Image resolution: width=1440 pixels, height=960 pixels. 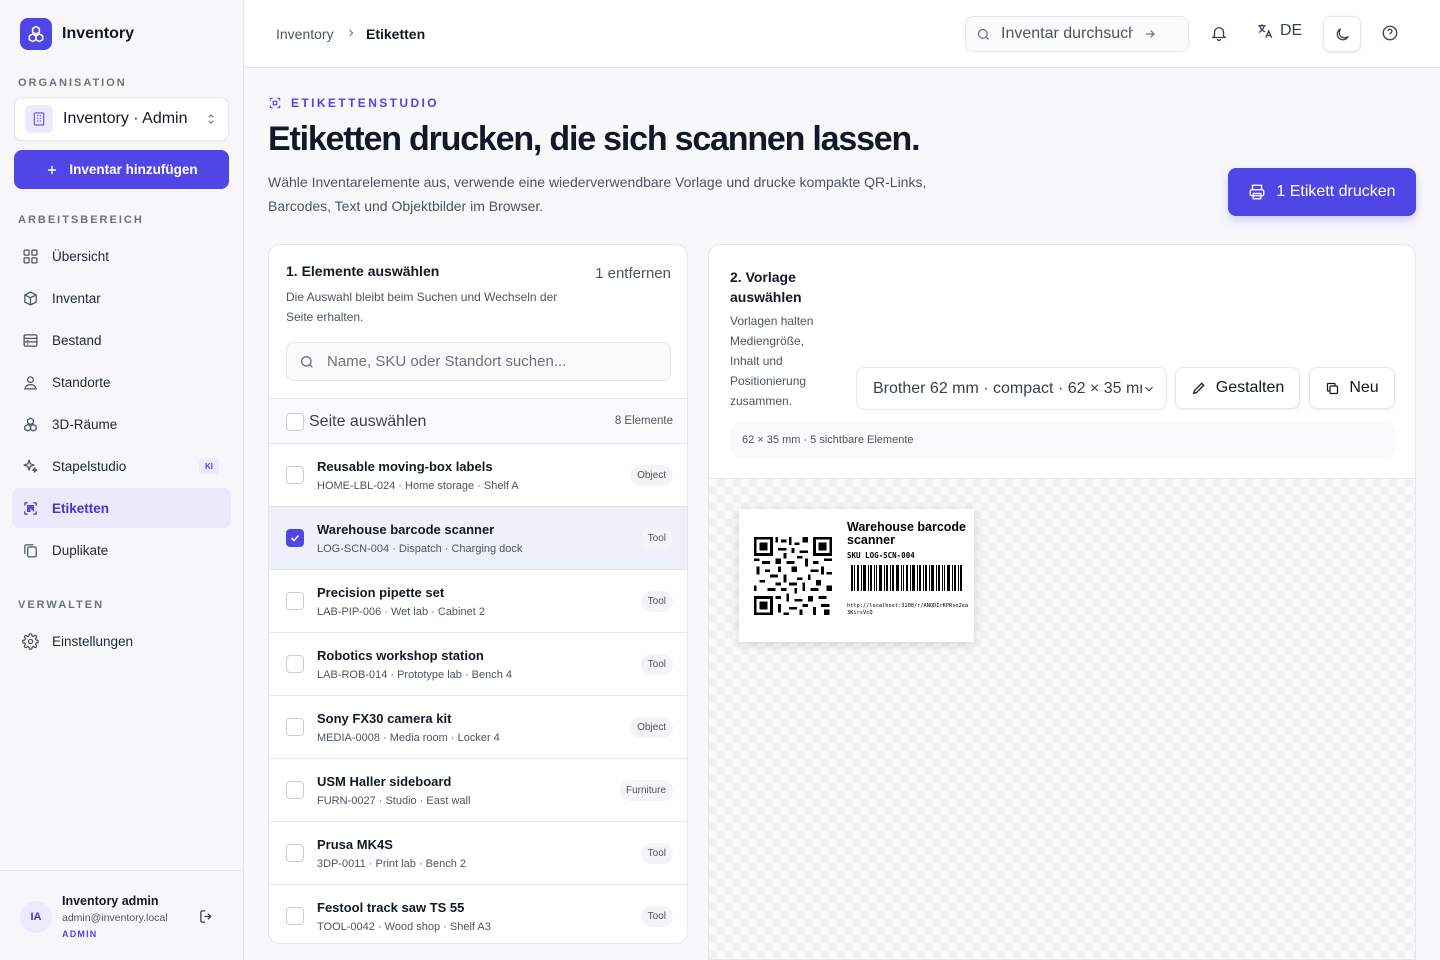 What do you see at coordinates (351, 33) in the screenshot?
I see `chevron-right-icon` at bounding box center [351, 33].